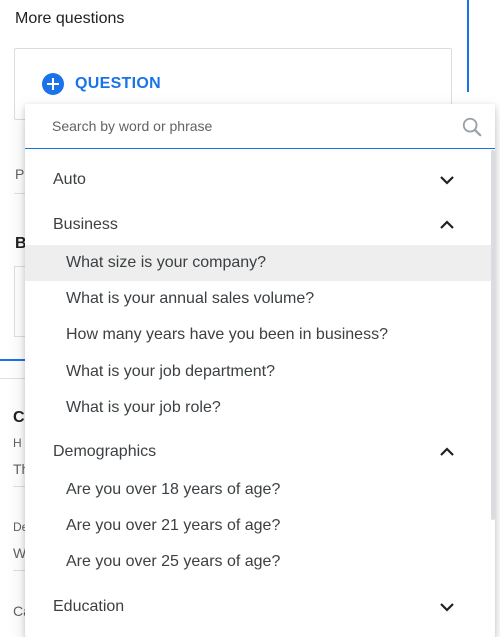 The height and width of the screenshot is (637, 500). Describe the element at coordinates (118, 83) in the screenshot. I see `add-question-label: QUESTION` at that location.